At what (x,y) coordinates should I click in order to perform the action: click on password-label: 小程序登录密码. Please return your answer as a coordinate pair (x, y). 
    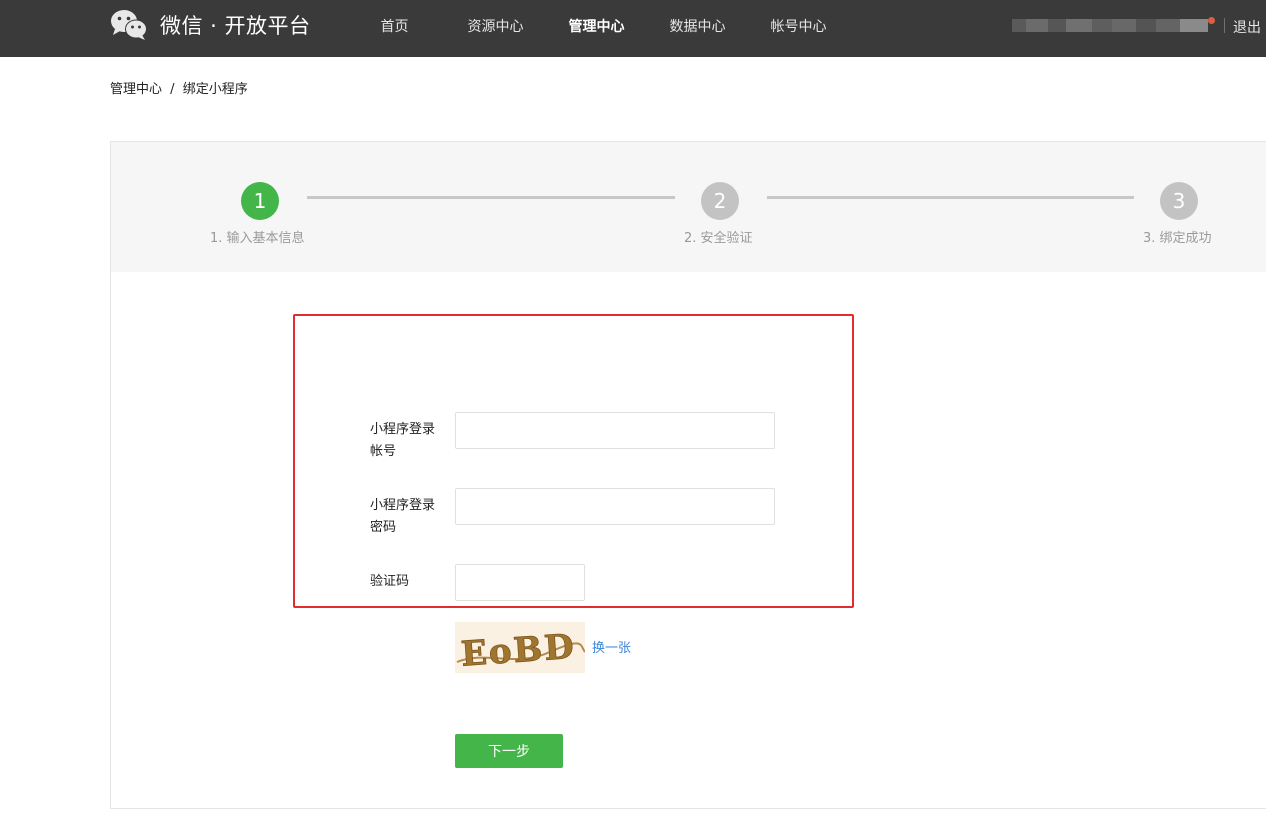
    Looking at the image, I should click on (403, 516).